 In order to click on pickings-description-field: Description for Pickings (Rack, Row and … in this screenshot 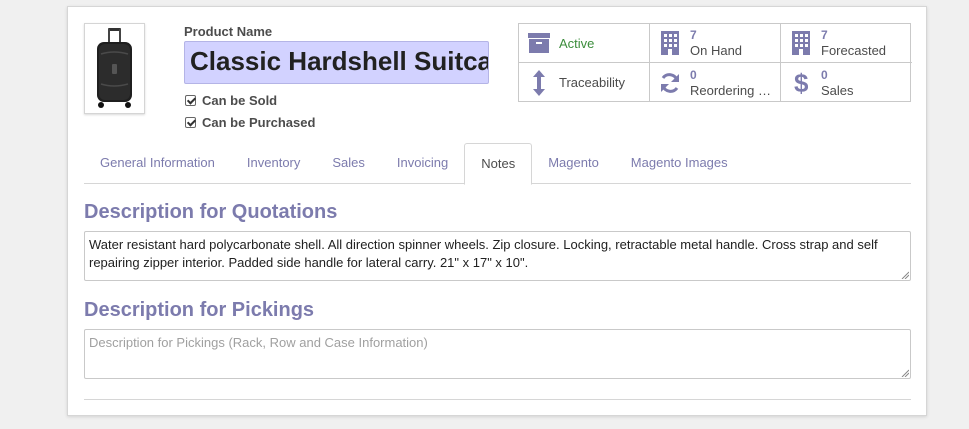, I will do `click(497, 354)`.